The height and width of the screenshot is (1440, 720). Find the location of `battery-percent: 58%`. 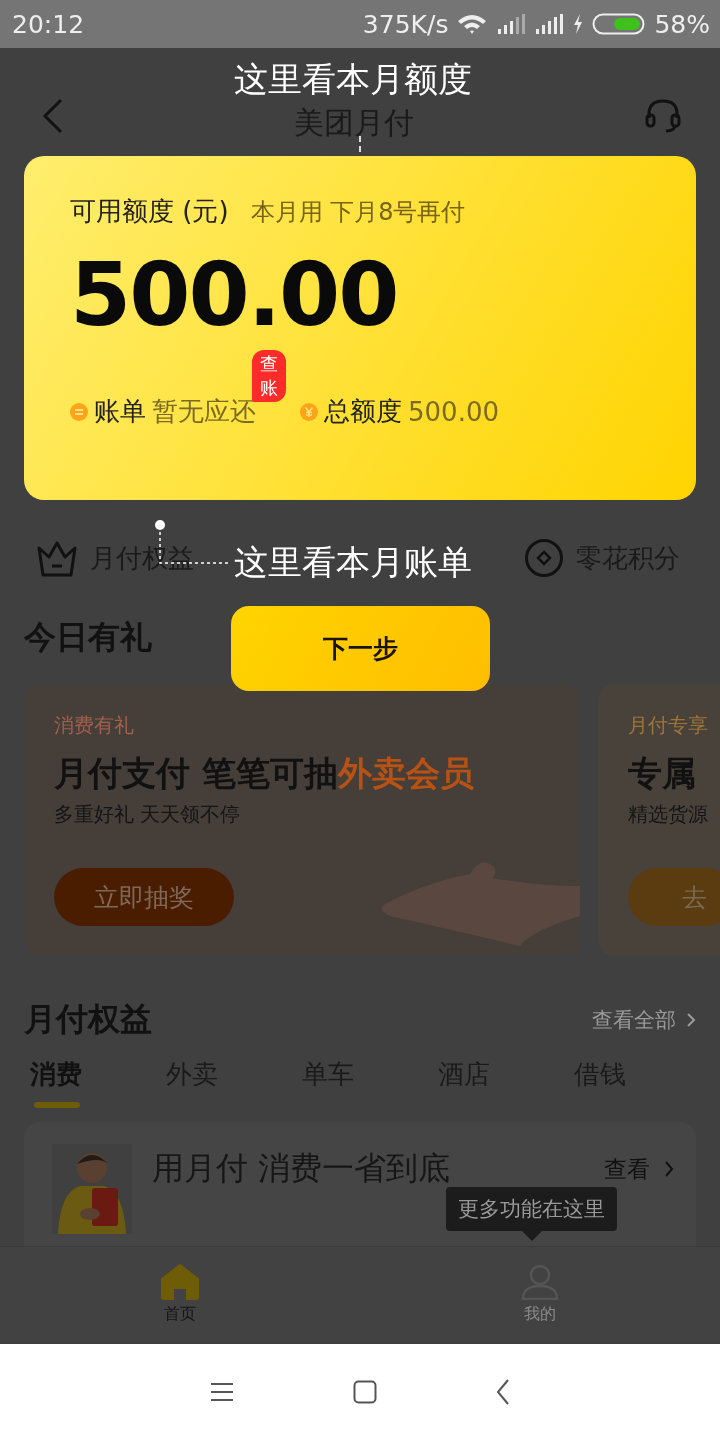

battery-percent: 58% is located at coordinates (682, 24).